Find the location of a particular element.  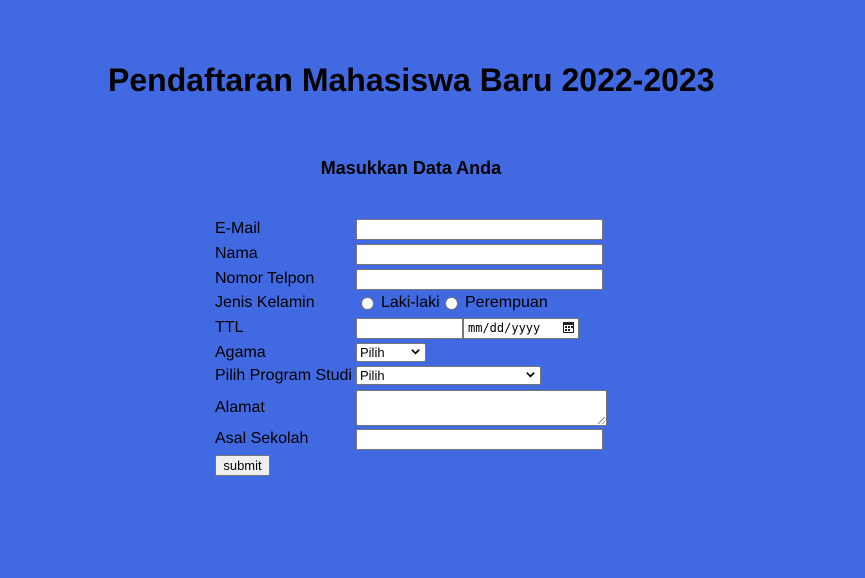

agama-row: Agama Pilih is located at coordinates (425, 354).